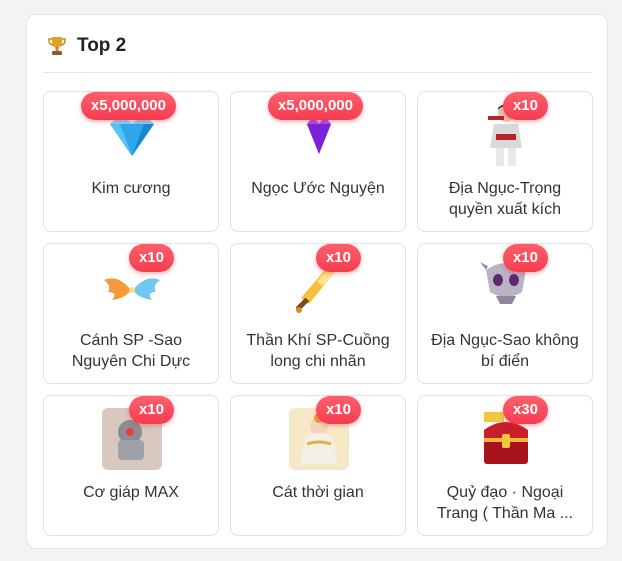 The width and height of the screenshot is (622, 561). I want to click on reward-item-dia-nguc-sao-khong: x10 Địa Ngục-Sao không bí điển, so click(505, 313).